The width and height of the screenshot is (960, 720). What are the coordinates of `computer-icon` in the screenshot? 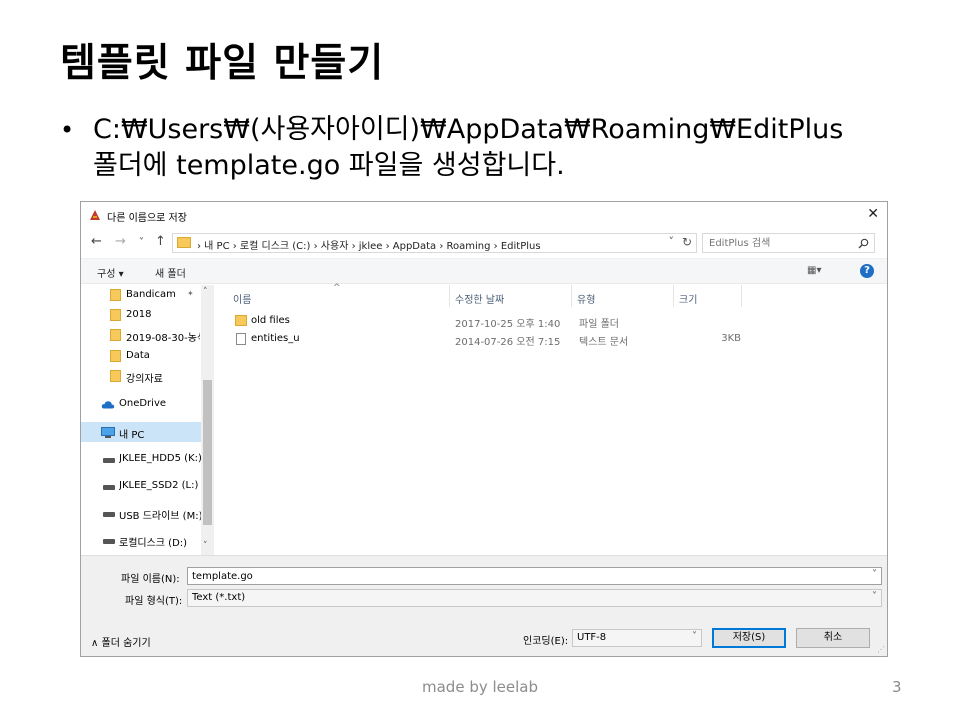 It's located at (108, 432).